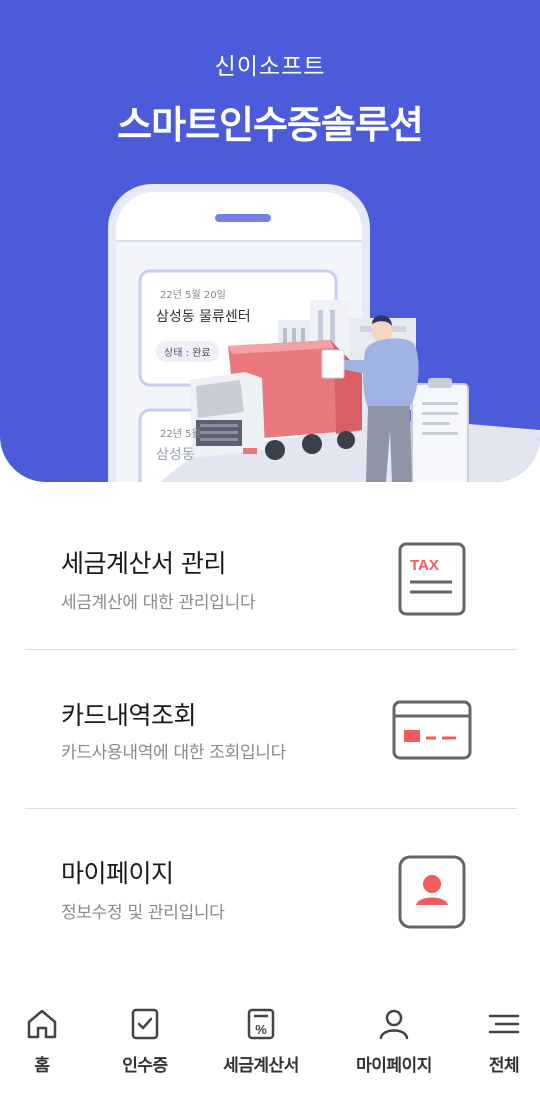  I want to click on tax-invoice-icon: TAX, so click(432, 579).